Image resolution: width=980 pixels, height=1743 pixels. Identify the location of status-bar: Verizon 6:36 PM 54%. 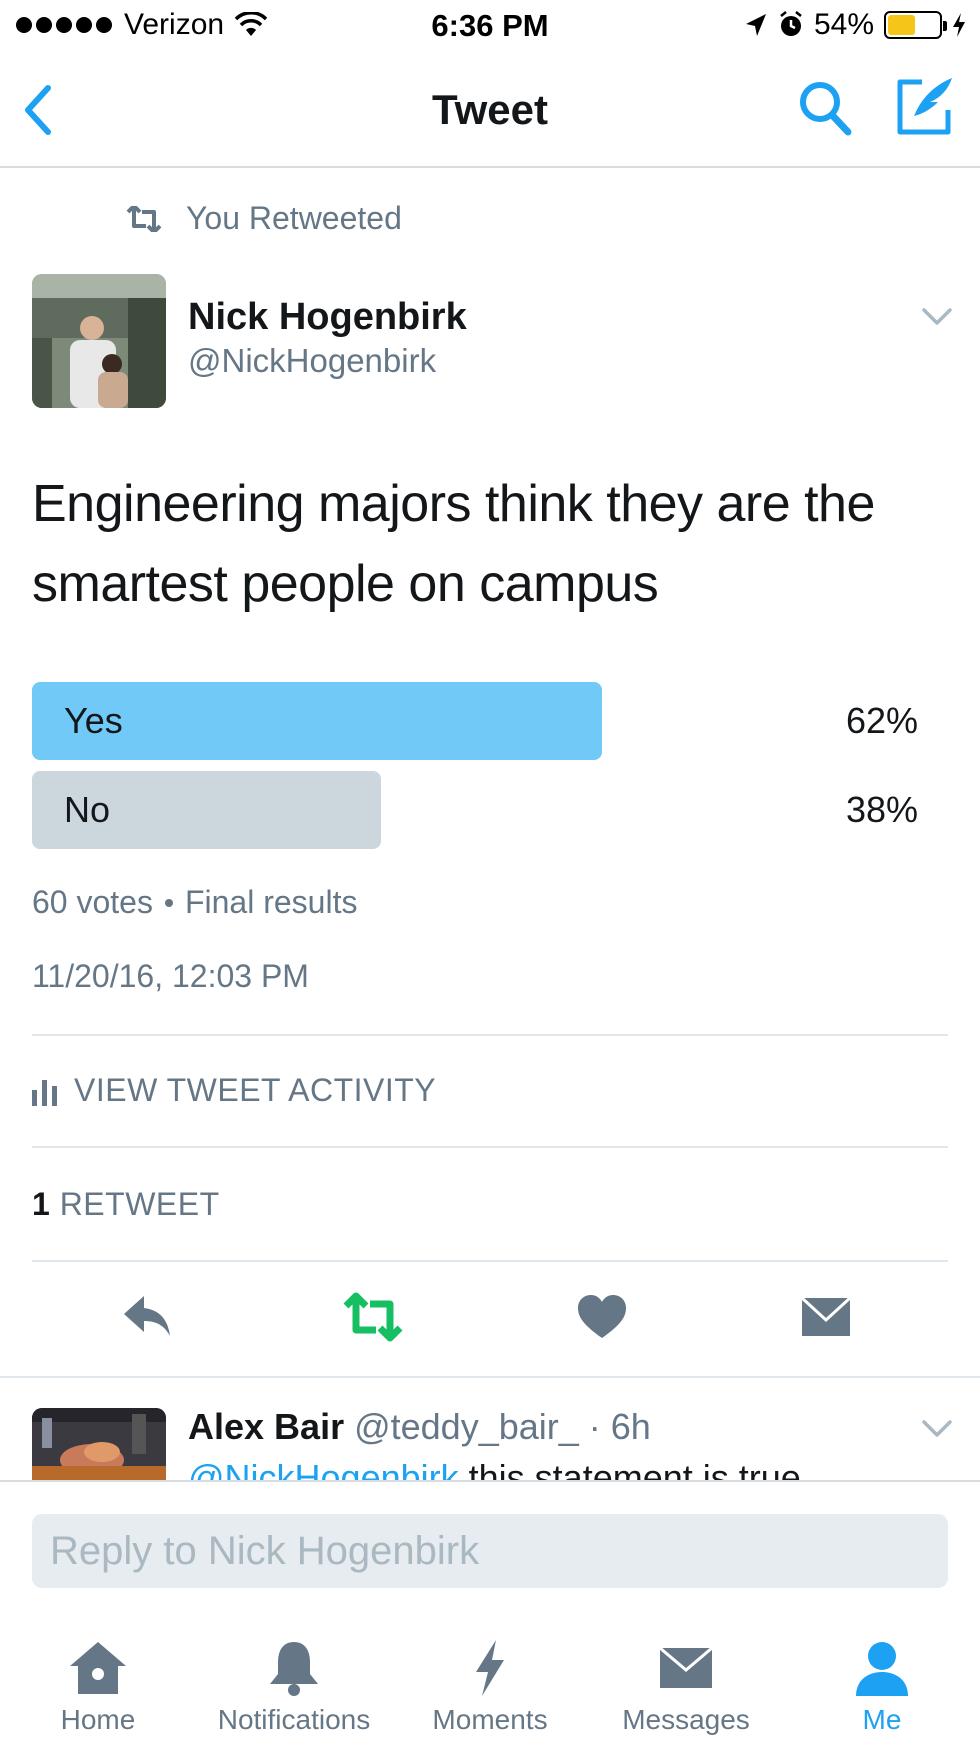
(490, 28).